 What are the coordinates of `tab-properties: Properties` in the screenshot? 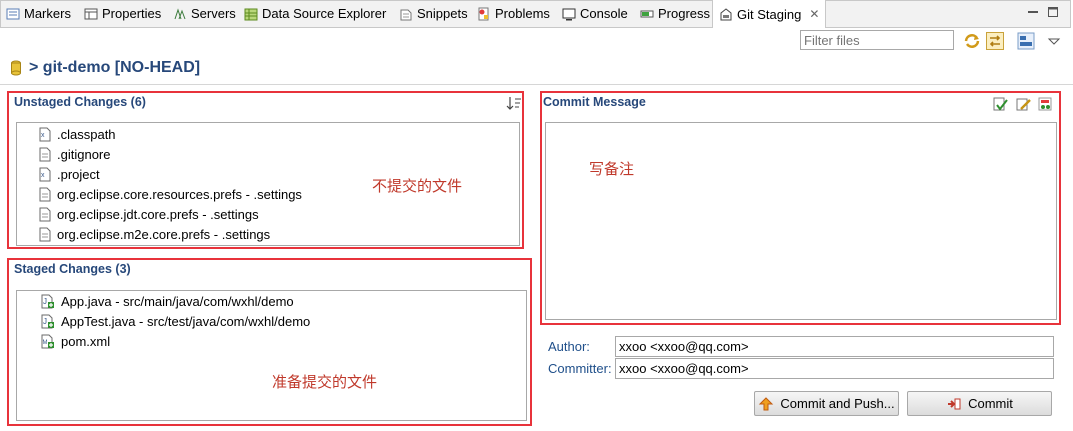 It's located at (122, 13).